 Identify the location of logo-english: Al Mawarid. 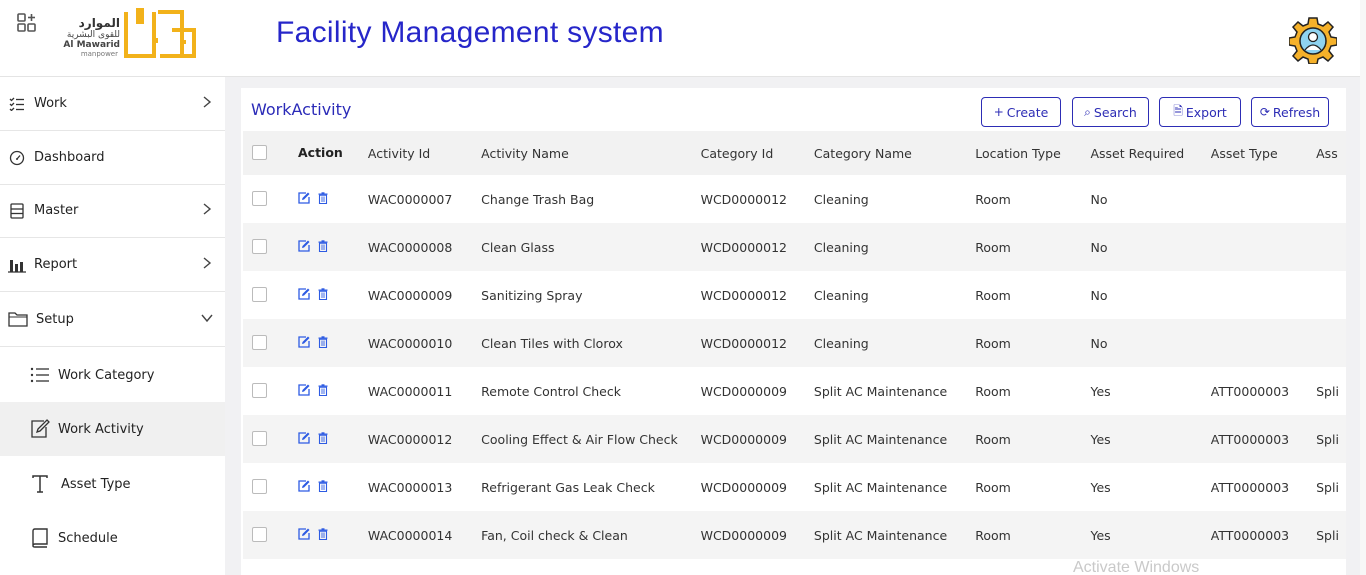
(91, 45).